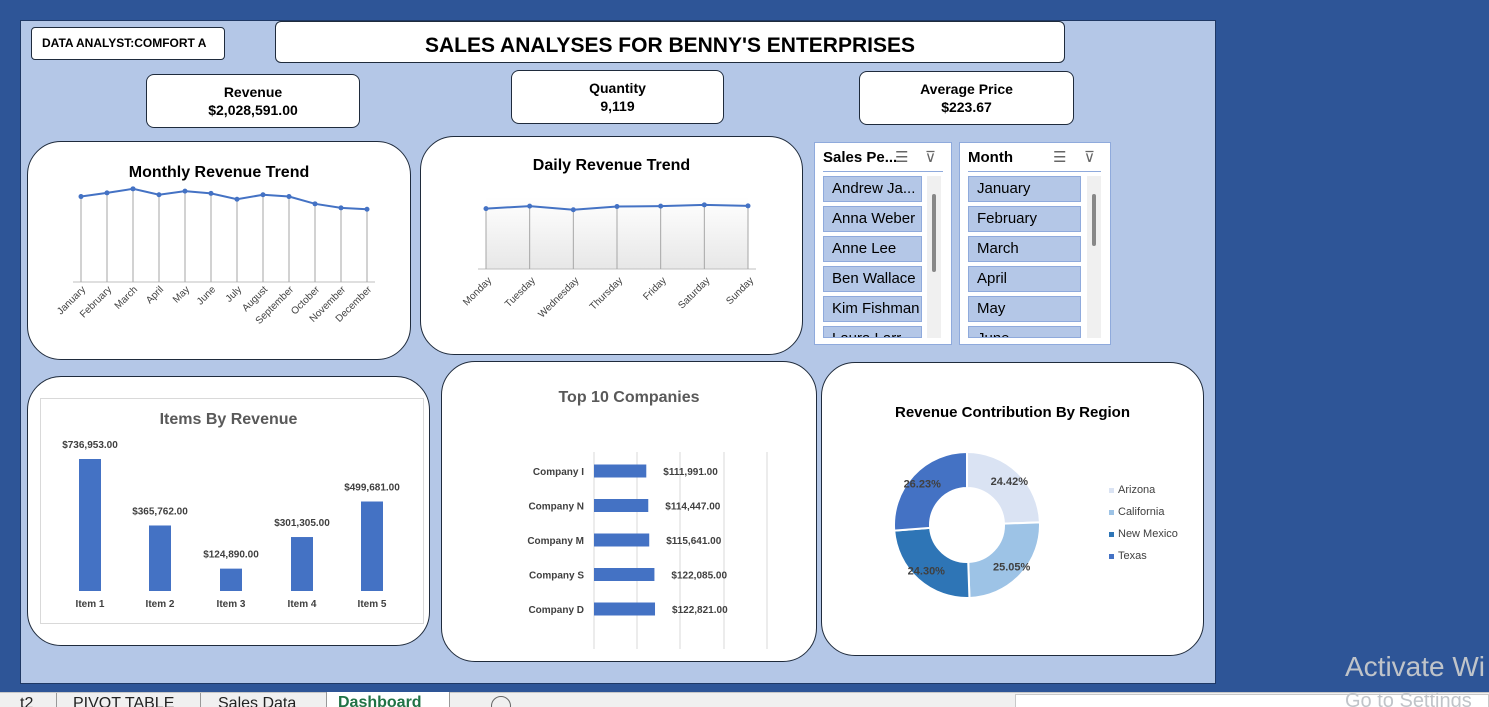  What do you see at coordinates (501, 701) in the screenshot?
I see `add-sheet-icon` at bounding box center [501, 701].